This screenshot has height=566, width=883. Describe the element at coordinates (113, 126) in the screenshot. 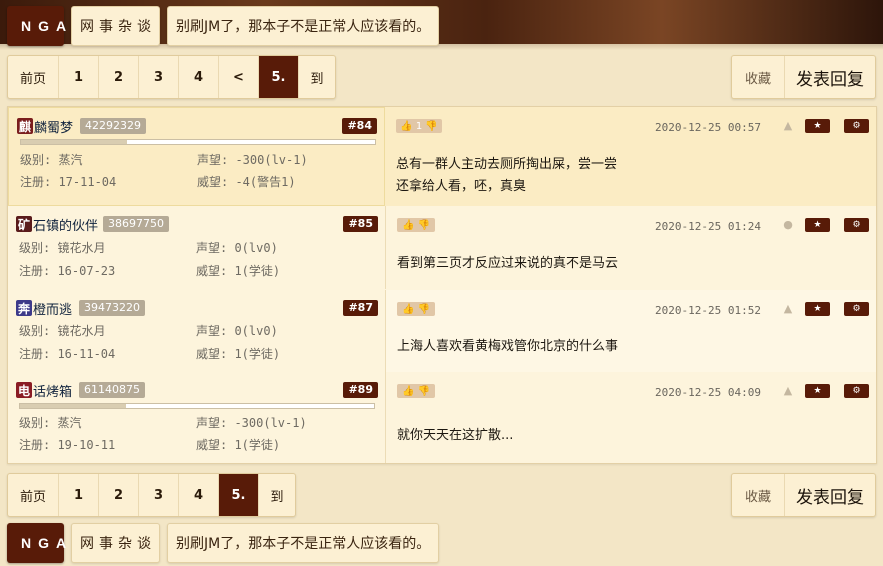

I see `user-id-badge: 42292329` at that location.